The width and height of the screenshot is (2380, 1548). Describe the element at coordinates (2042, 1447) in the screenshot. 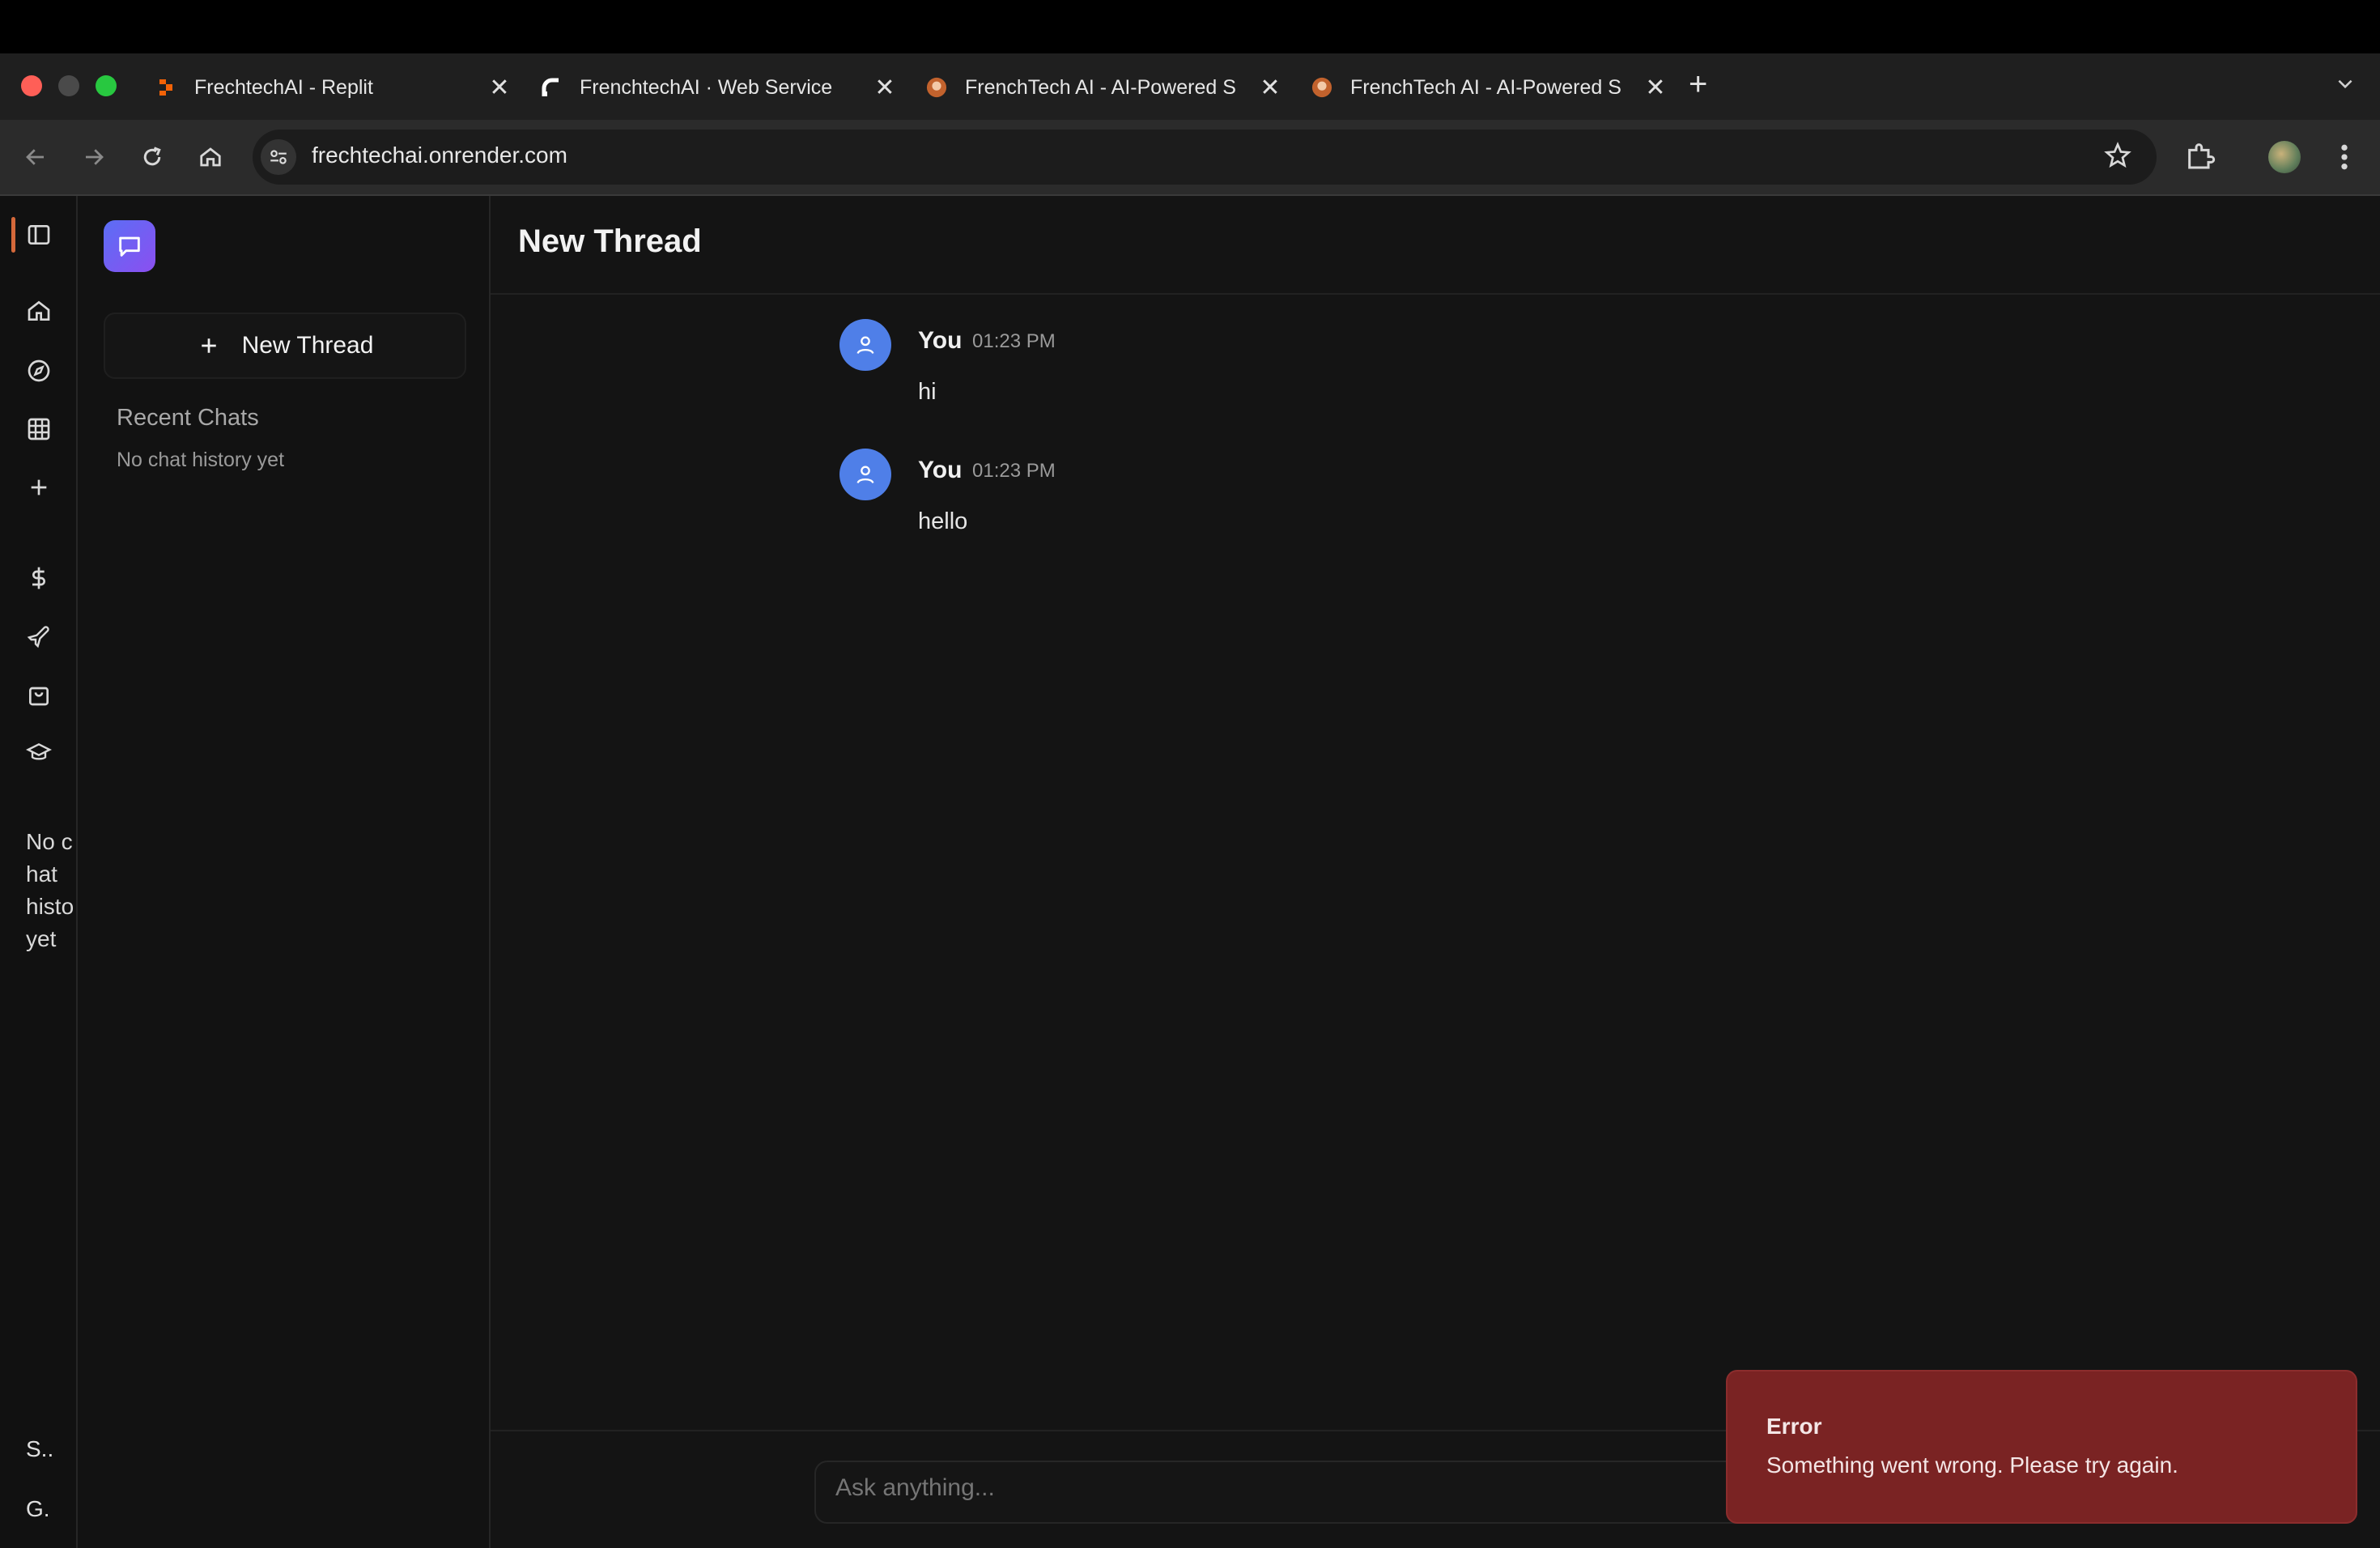

I see `error-toast` at that location.